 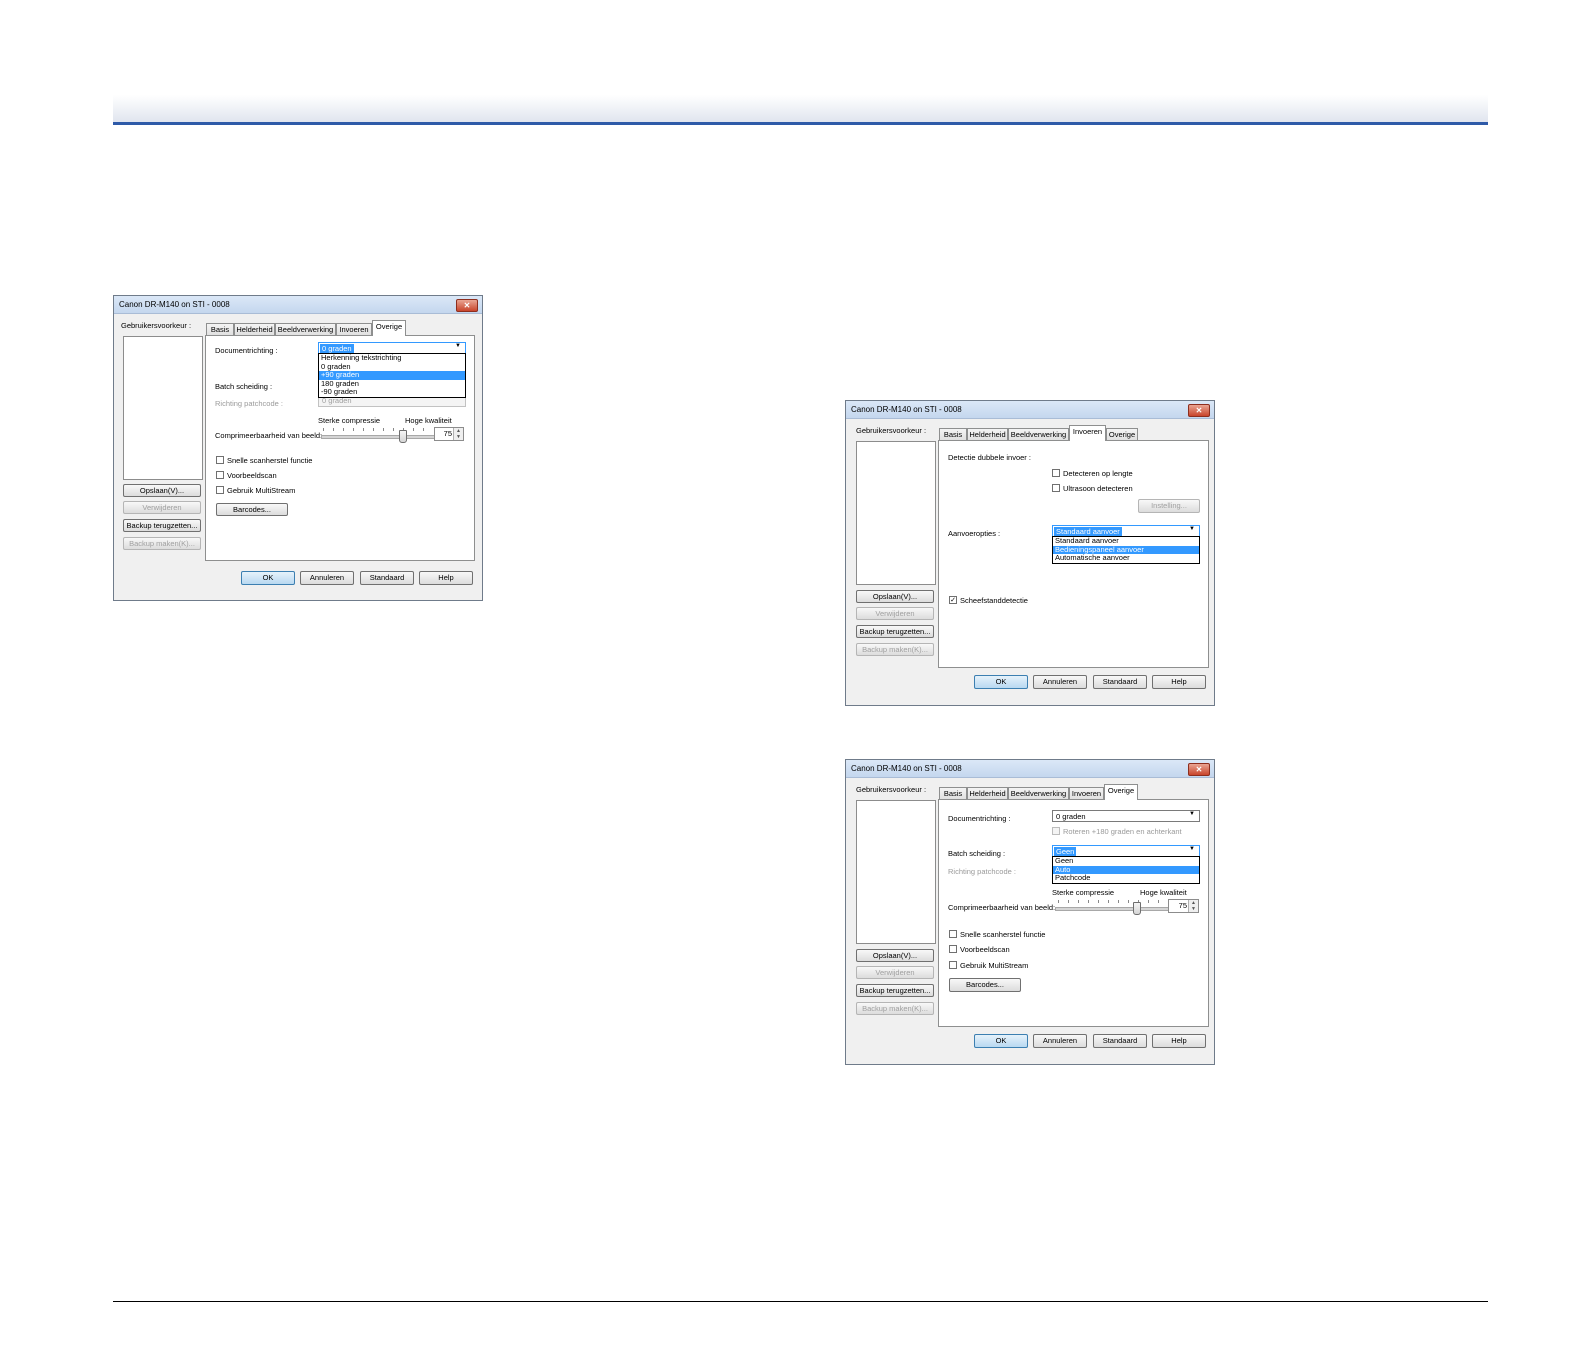 What do you see at coordinates (989, 457) in the screenshot?
I see `double-feed-label: Detectie dubbele invoer :` at bounding box center [989, 457].